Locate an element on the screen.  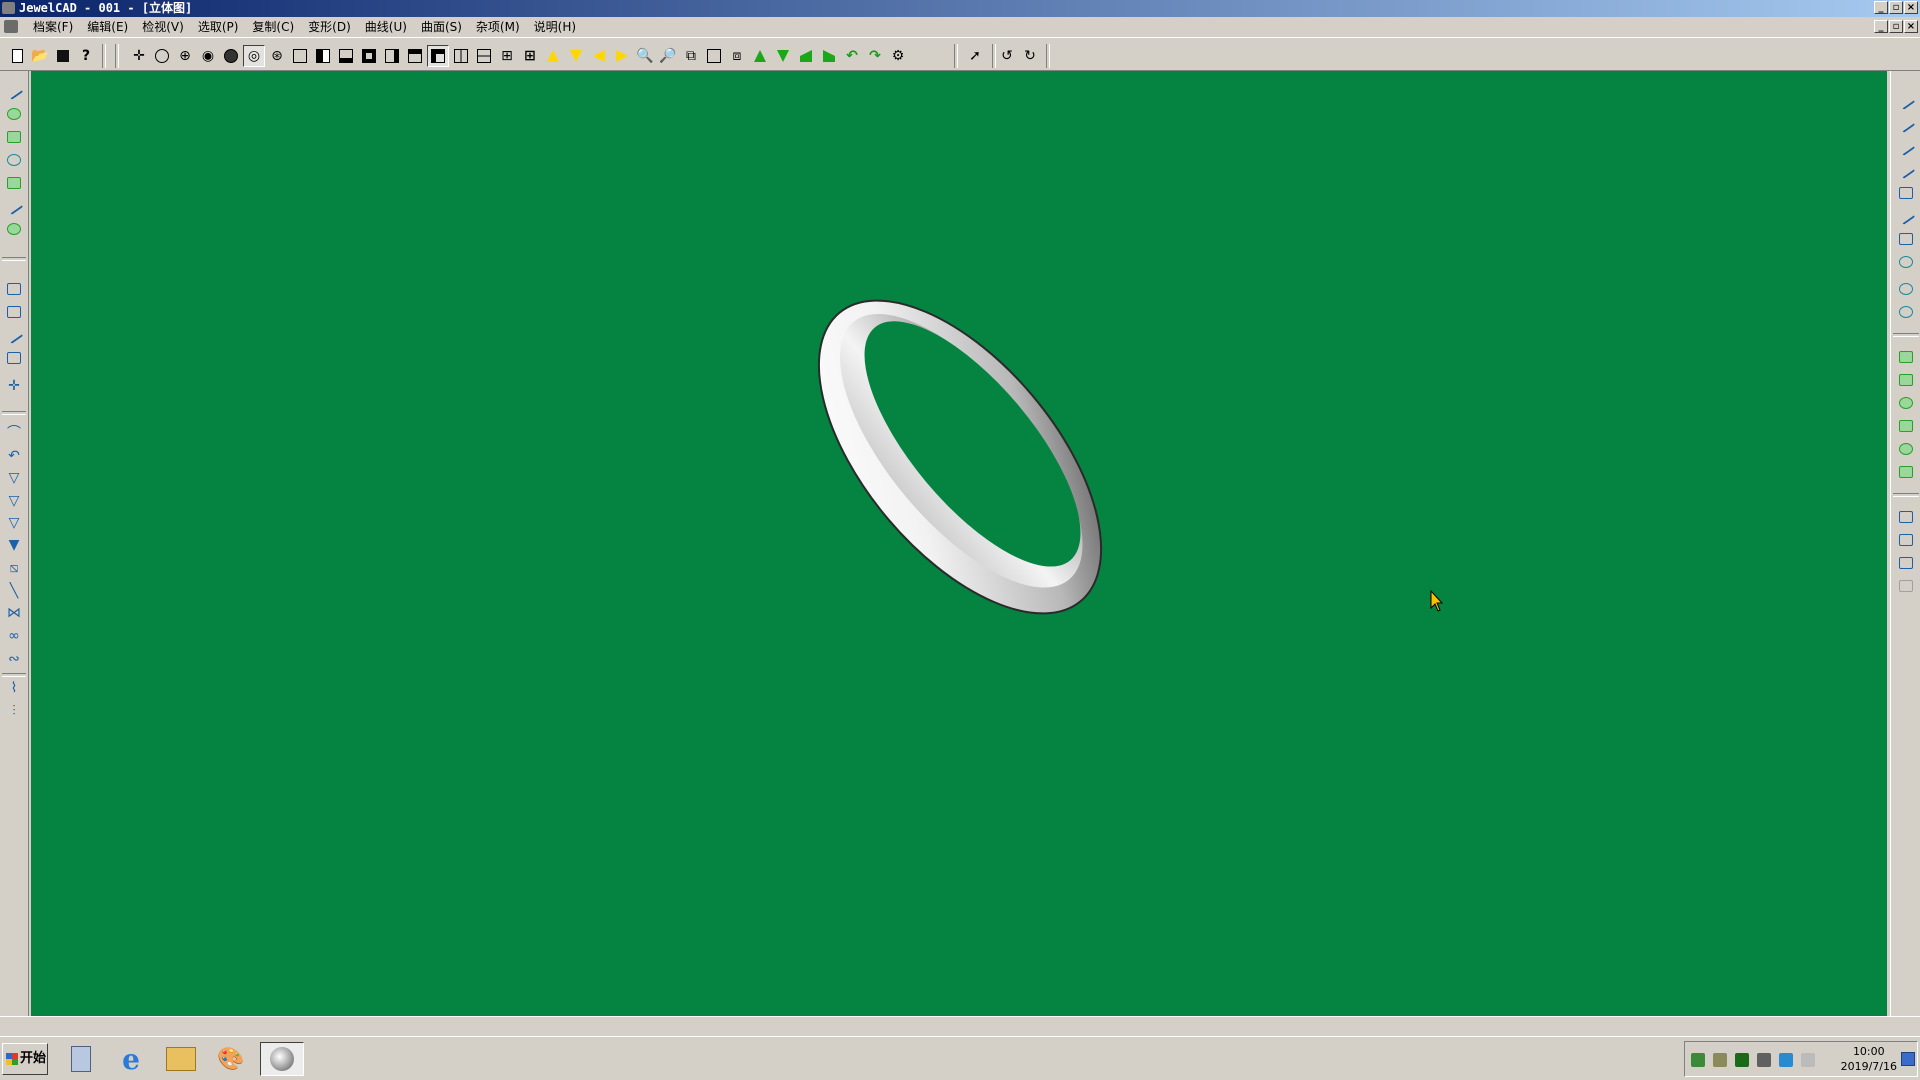
surface-extrude-icon is located at coordinates (1906, 357).